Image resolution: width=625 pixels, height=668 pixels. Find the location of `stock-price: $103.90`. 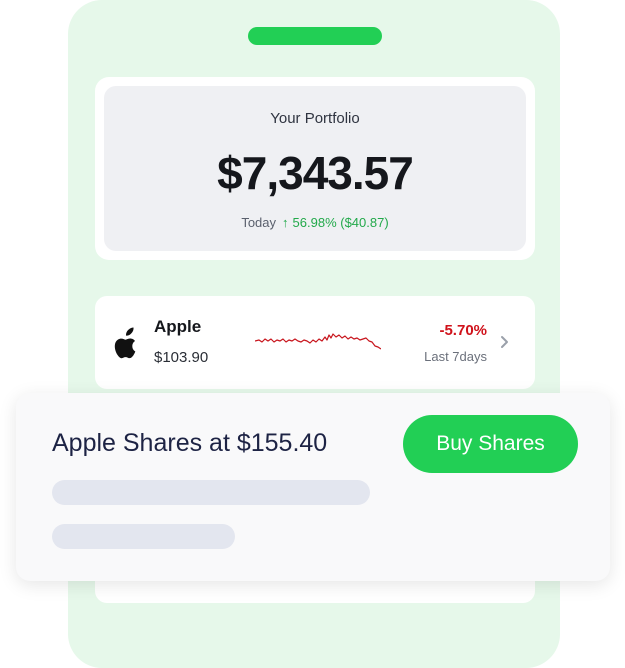

stock-price: $103.90 is located at coordinates (181, 357).